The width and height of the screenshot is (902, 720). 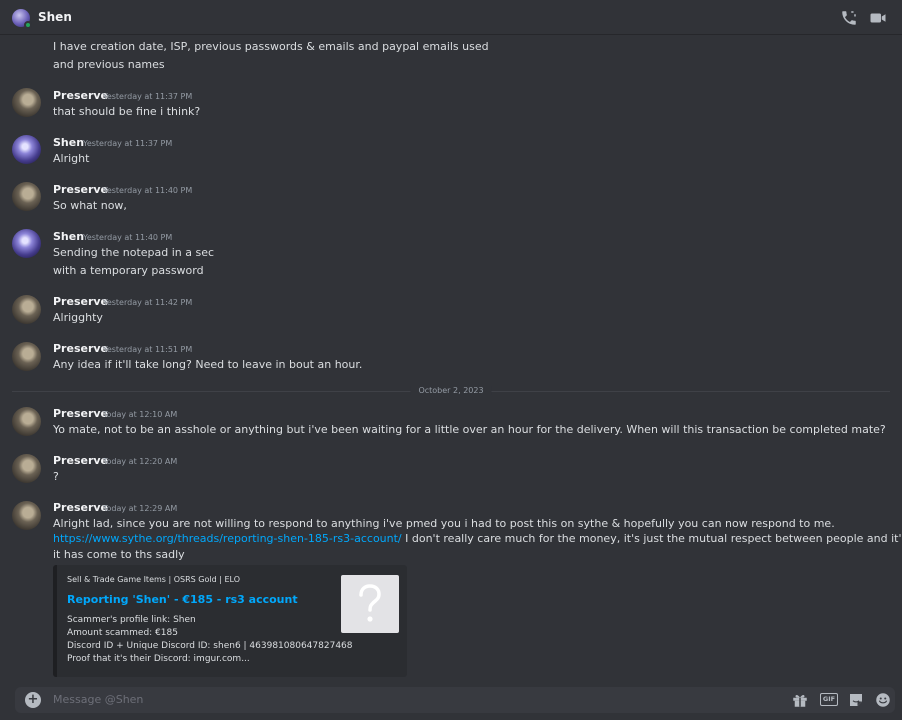 What do you see at coordinates (56, 476) in the screenshot?
I see `message-text: ?` at bounding box center [56, 476].